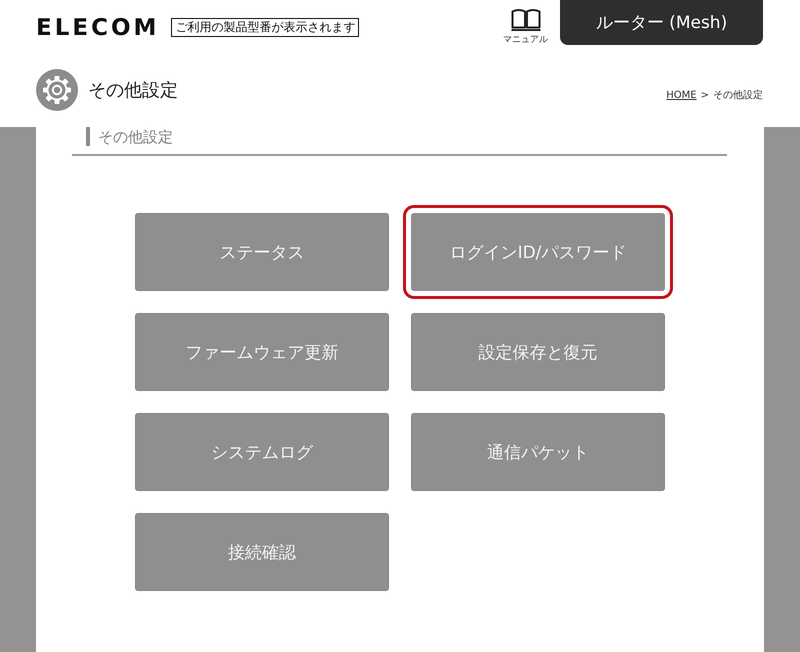 The image size is (800, 652). I want to click on model-number-label: ご利用の製品型番が表示されます, so click(265, 27).